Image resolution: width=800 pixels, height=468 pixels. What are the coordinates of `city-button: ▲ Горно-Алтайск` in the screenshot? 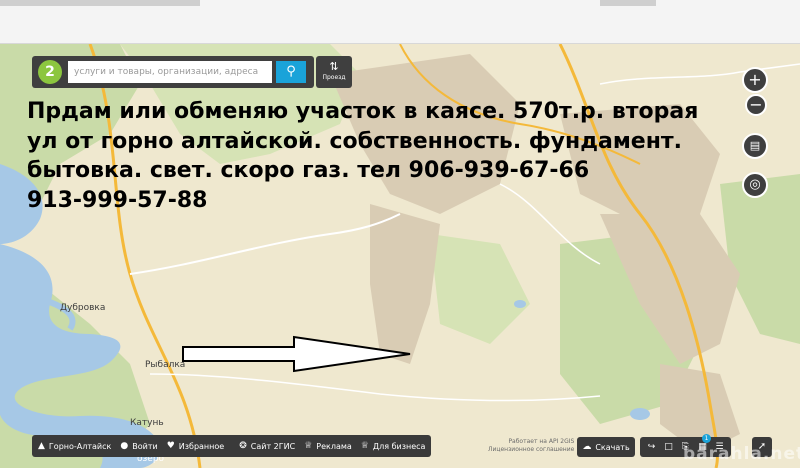 It's located at (74, 446).